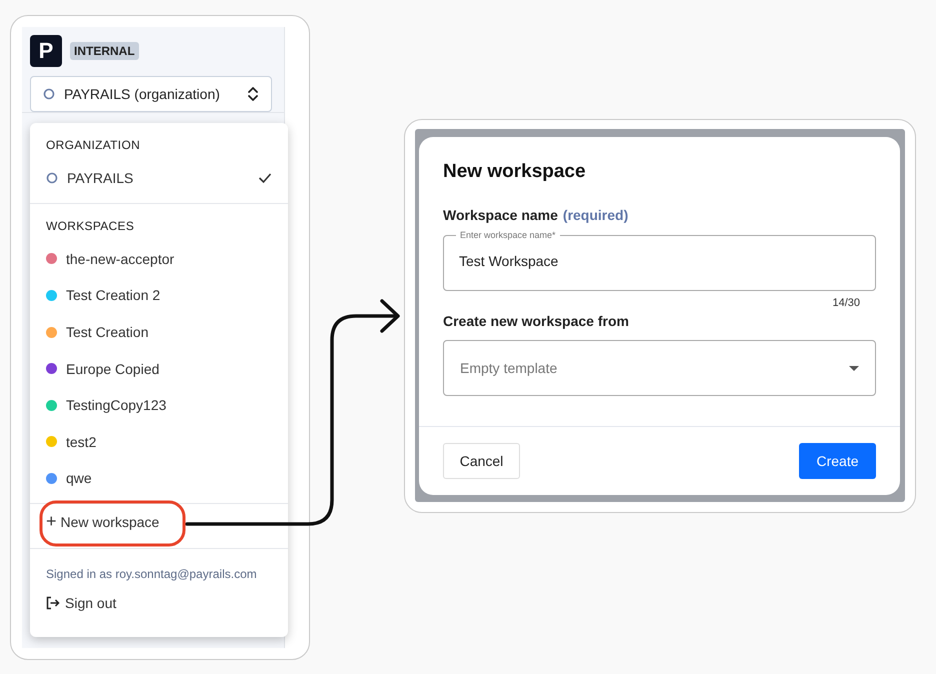 The image size is (936, 674). Describe the element at coordinates (46, 51) in the screenshot. I see `logo: P` at that location.